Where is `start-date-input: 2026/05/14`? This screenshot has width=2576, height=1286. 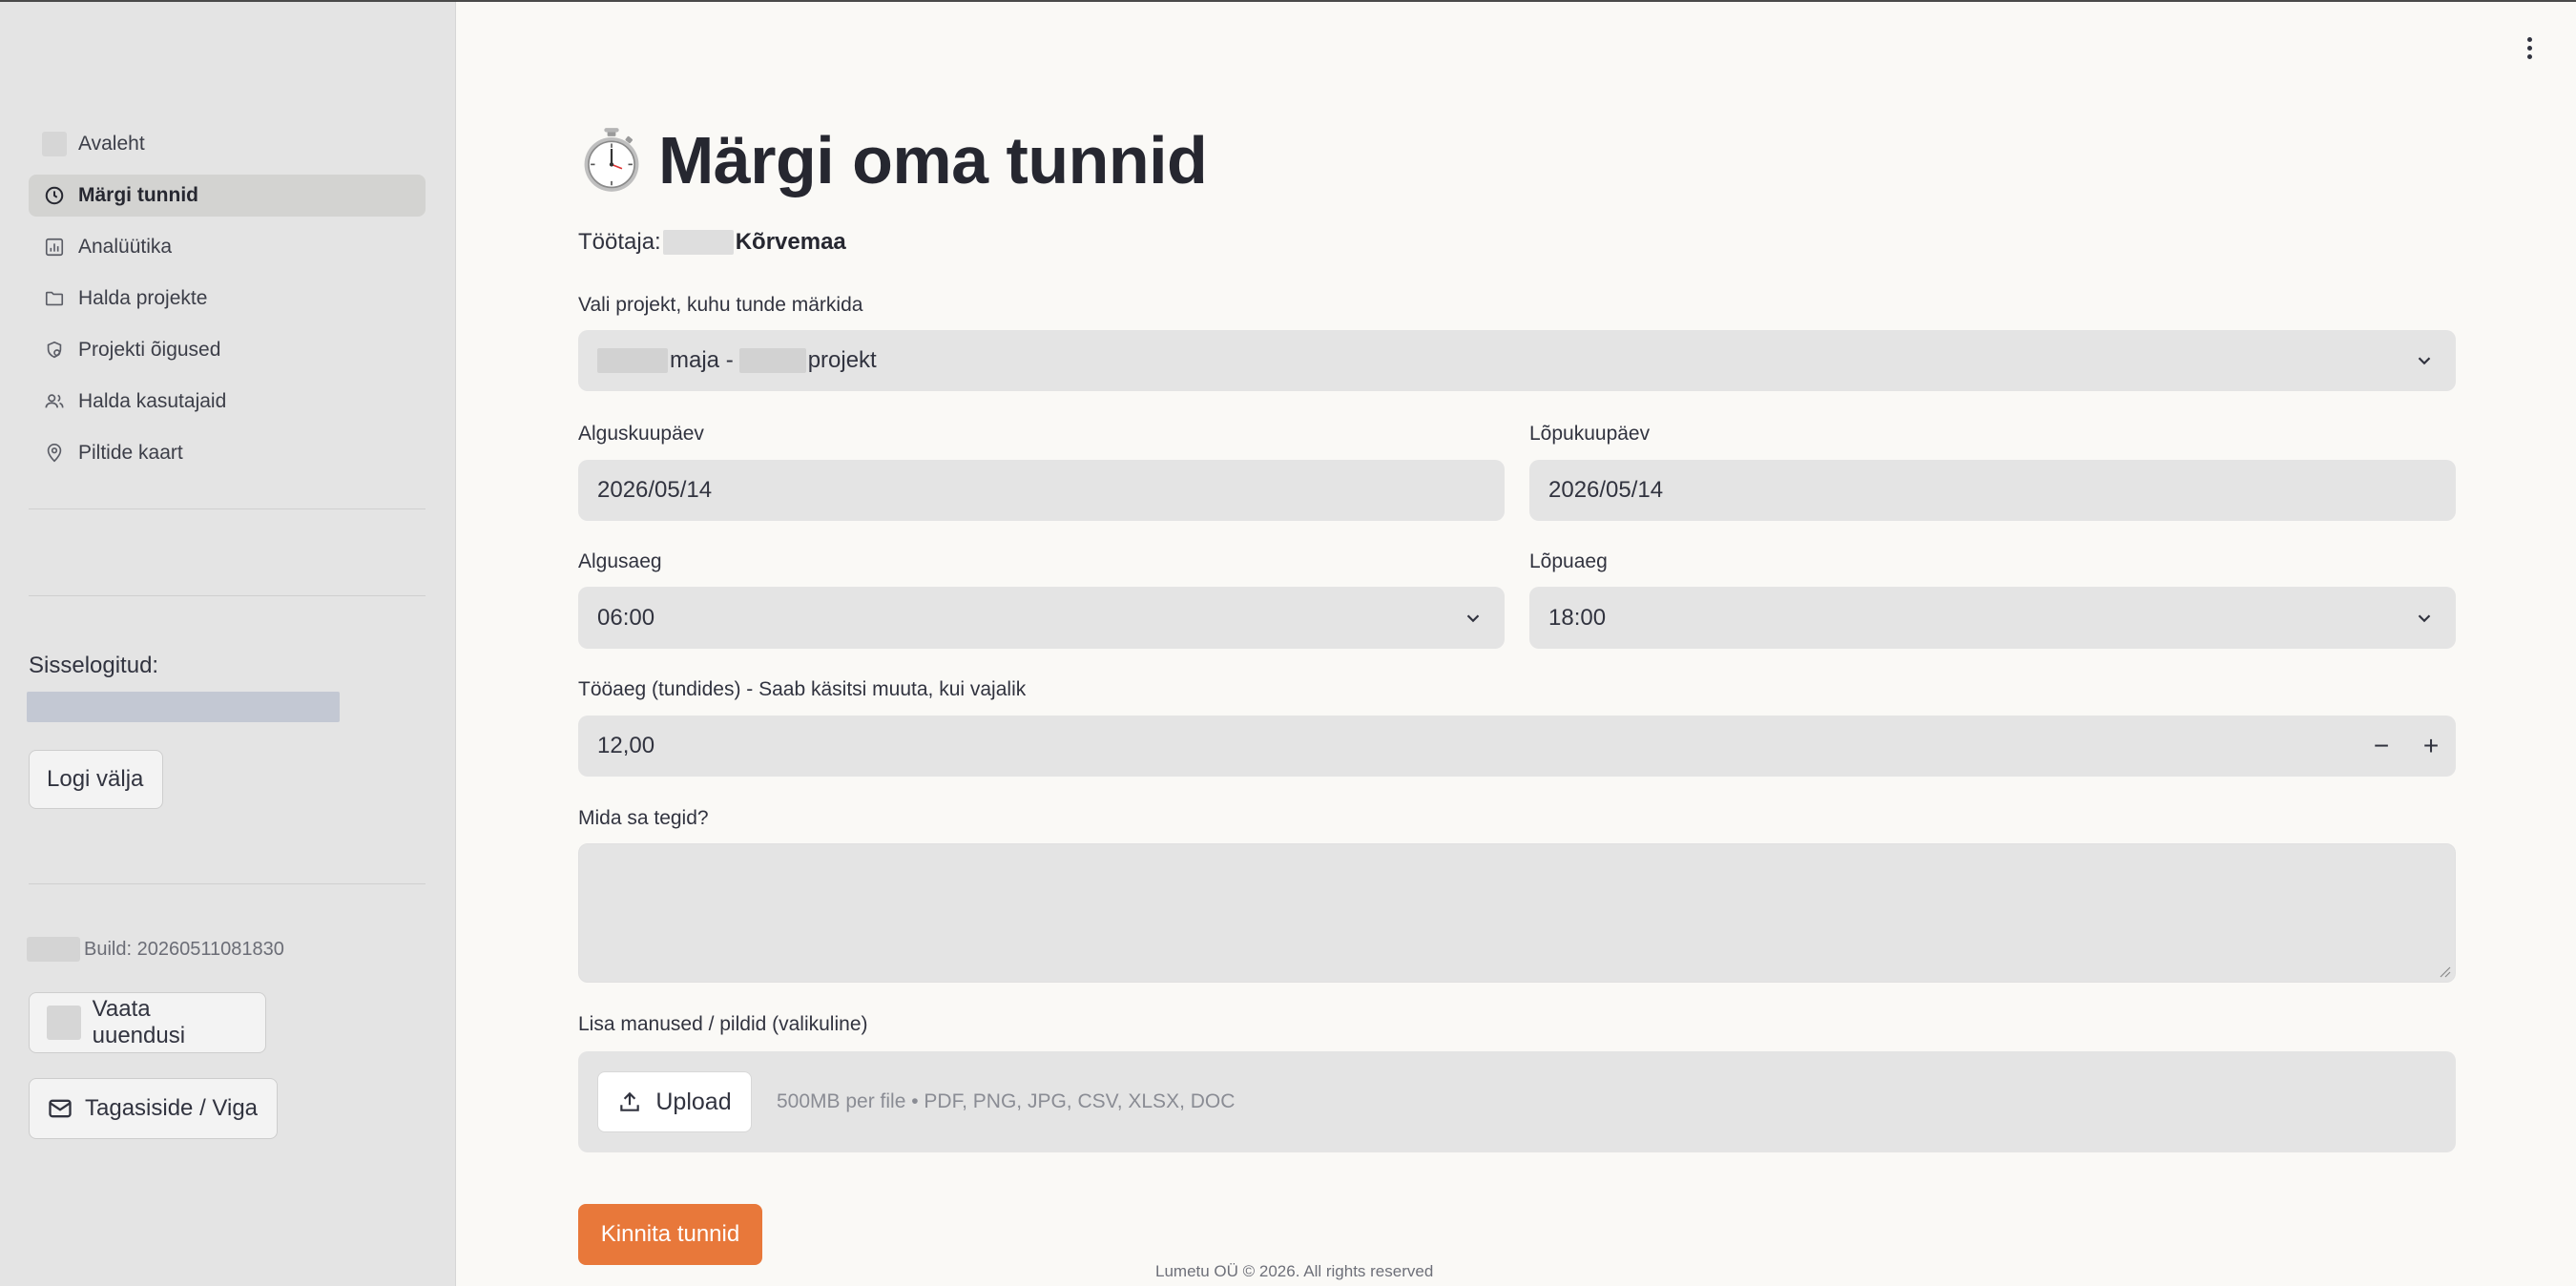
start-date-input: 2026/05/14 is located at coordinates (1041, 490).